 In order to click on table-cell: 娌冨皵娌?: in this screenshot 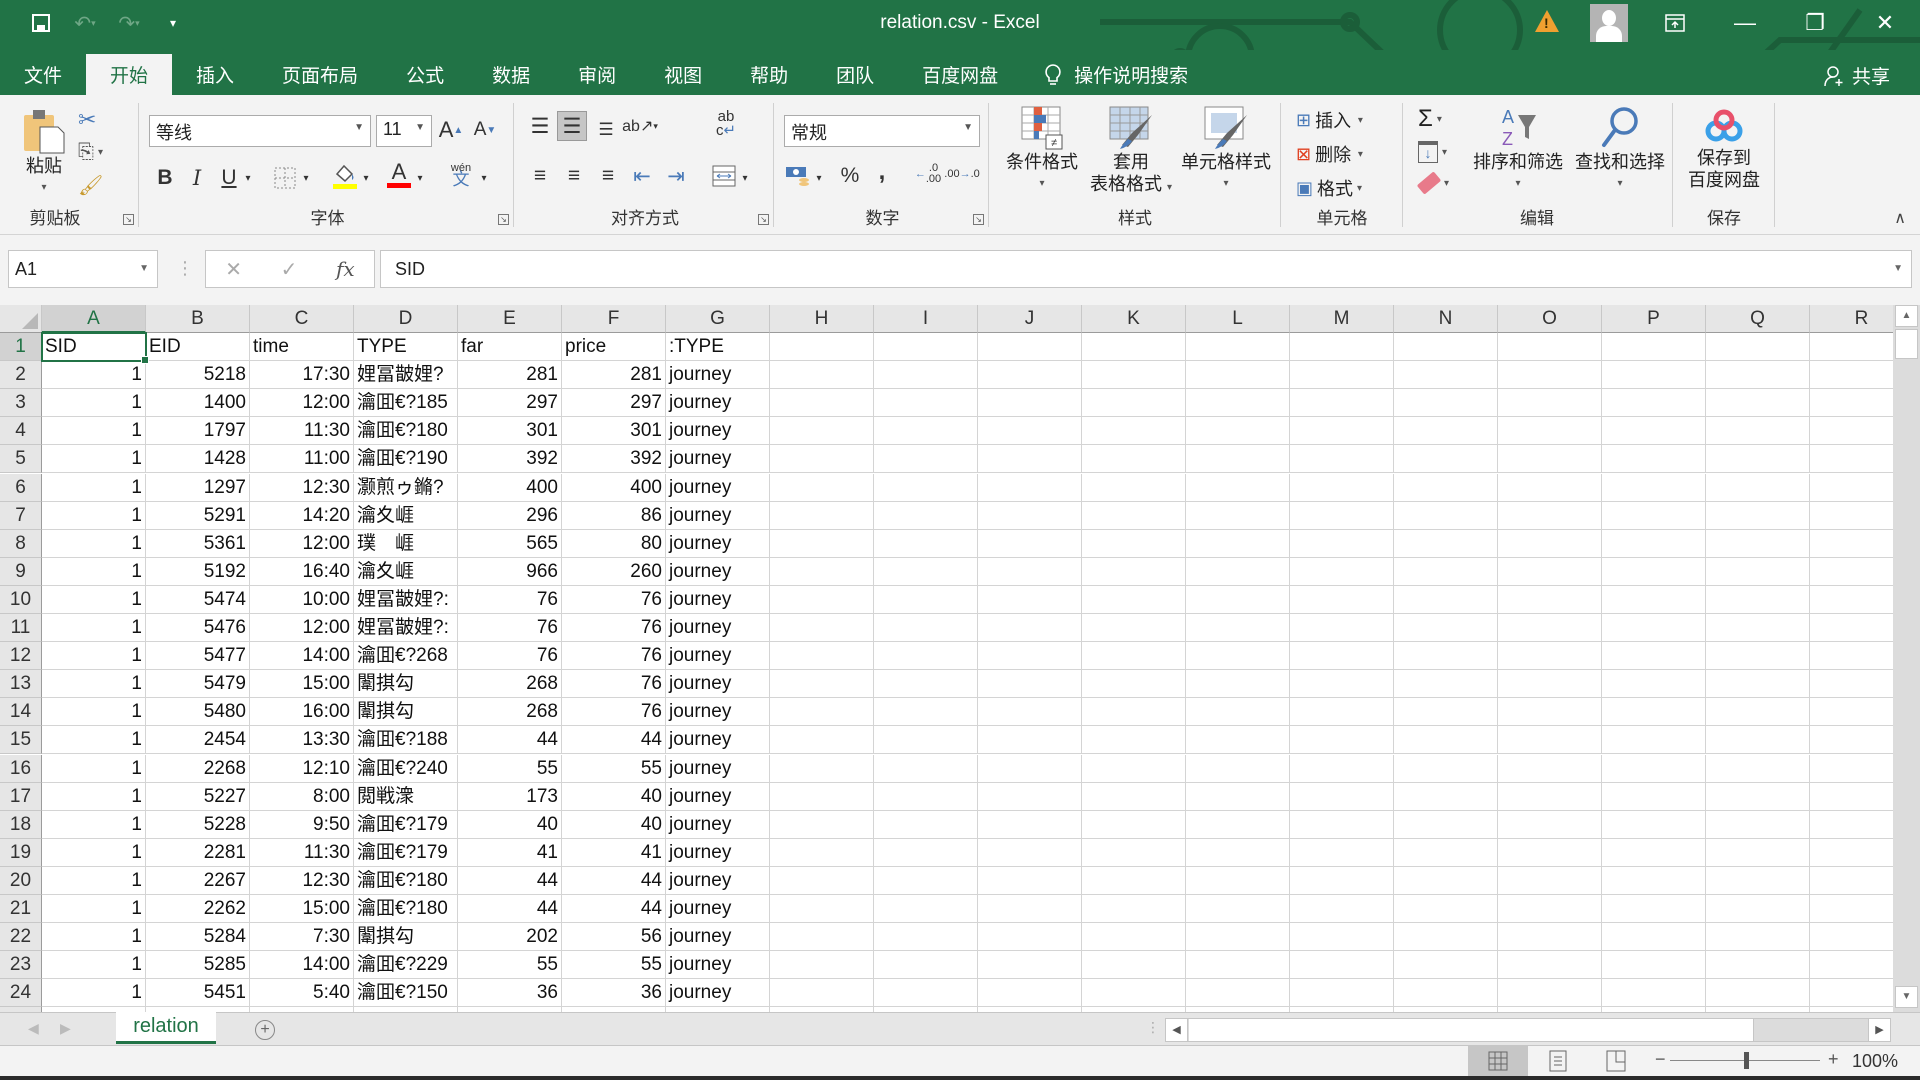, I will do `click(406, 628)`.